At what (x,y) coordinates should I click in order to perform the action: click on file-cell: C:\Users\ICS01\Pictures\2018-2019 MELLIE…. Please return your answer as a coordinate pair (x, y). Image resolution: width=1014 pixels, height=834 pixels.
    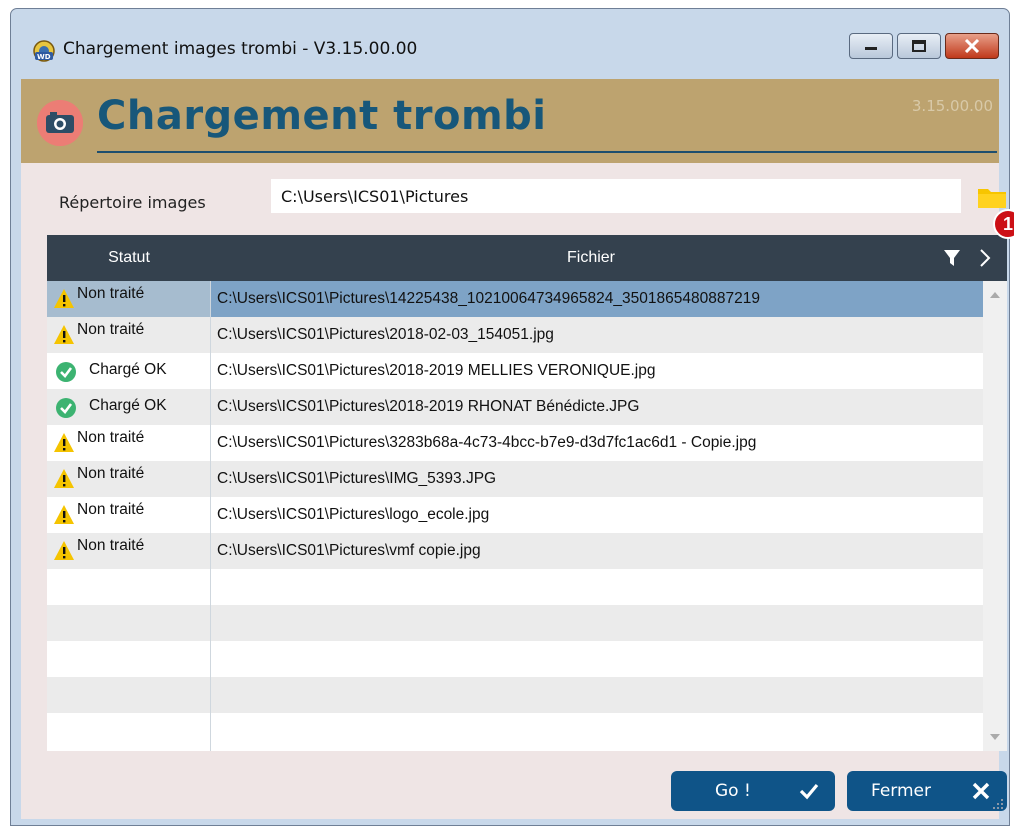
    Looking at the image, I should click on (436, 370).